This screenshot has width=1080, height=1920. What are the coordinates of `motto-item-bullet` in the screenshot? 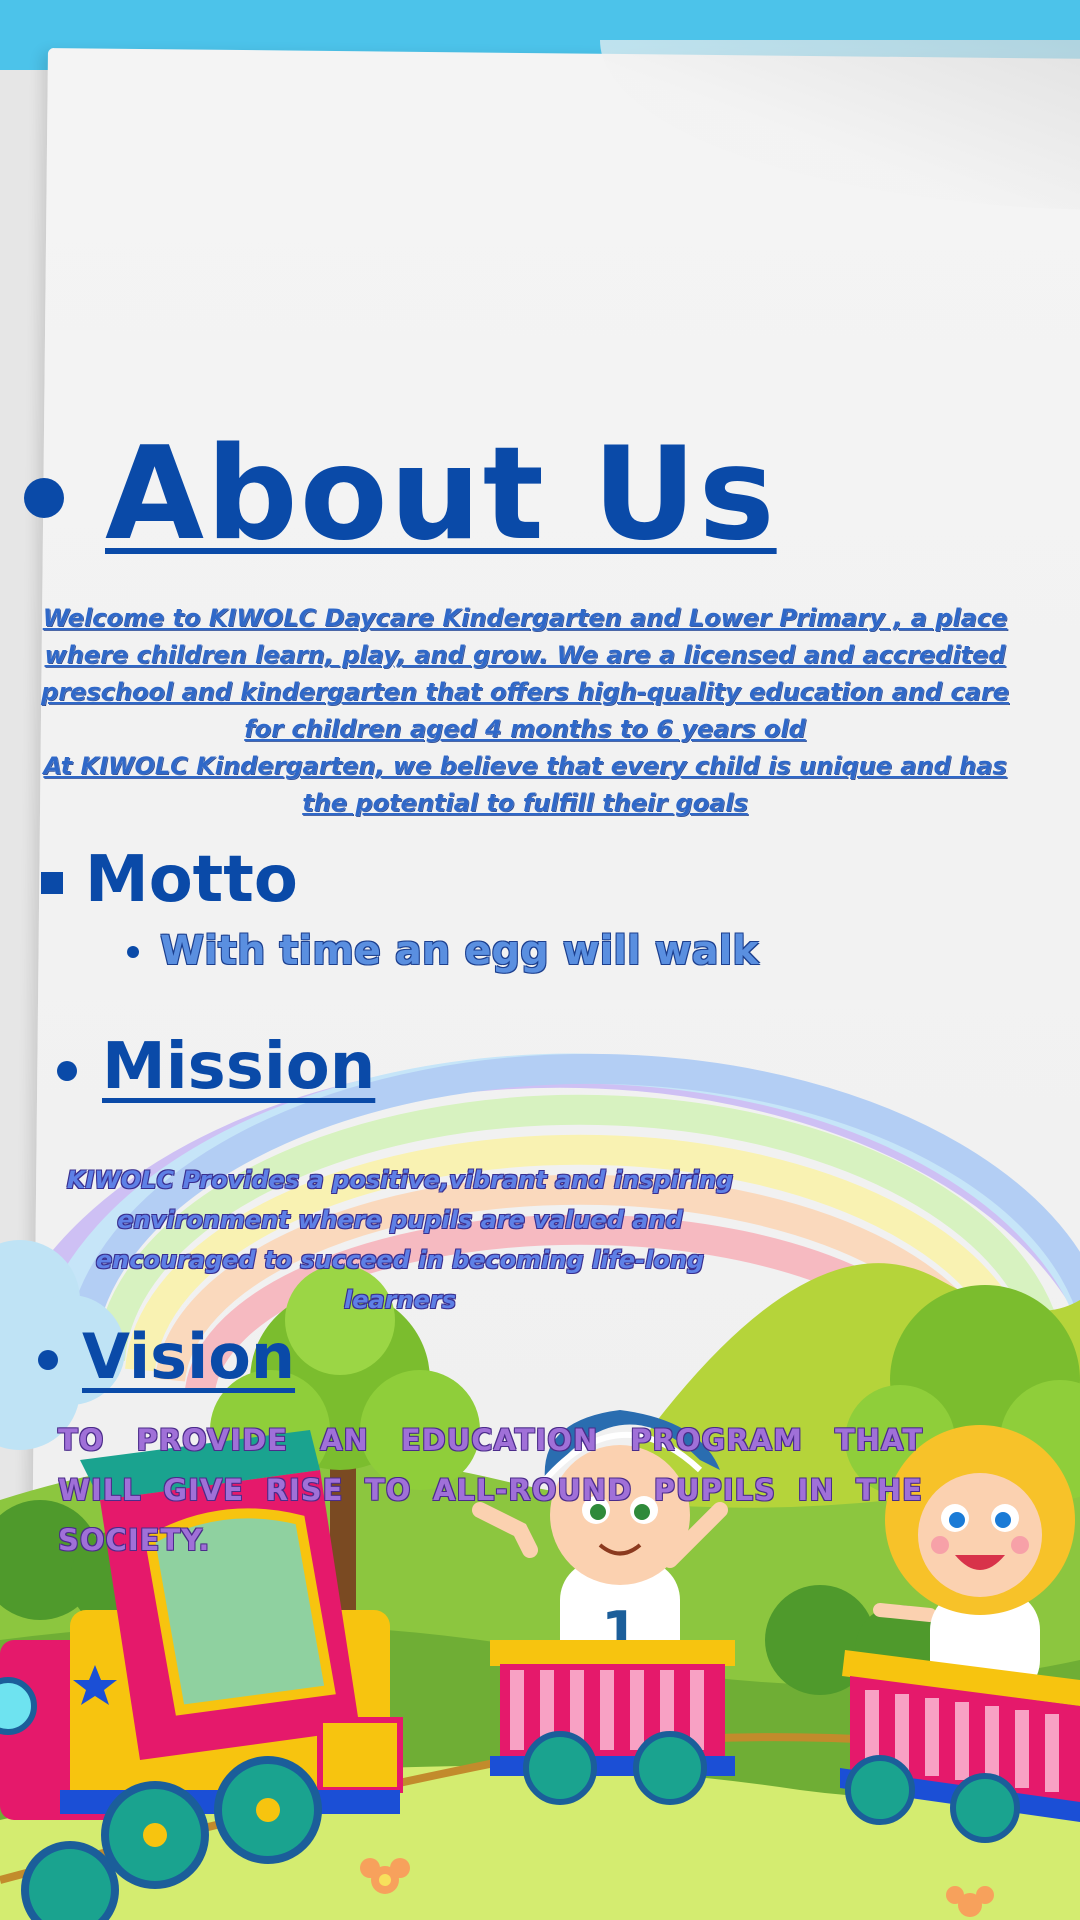 It's located at (133, 952).